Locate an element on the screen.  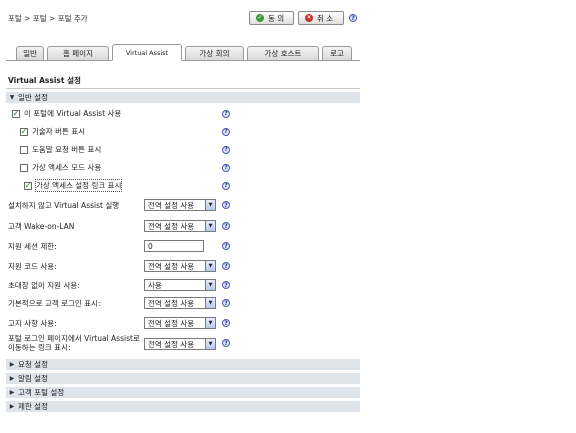
field-row-session-limit: 지원 세션 제한: 0 ? is located at coordinates (183, 246).